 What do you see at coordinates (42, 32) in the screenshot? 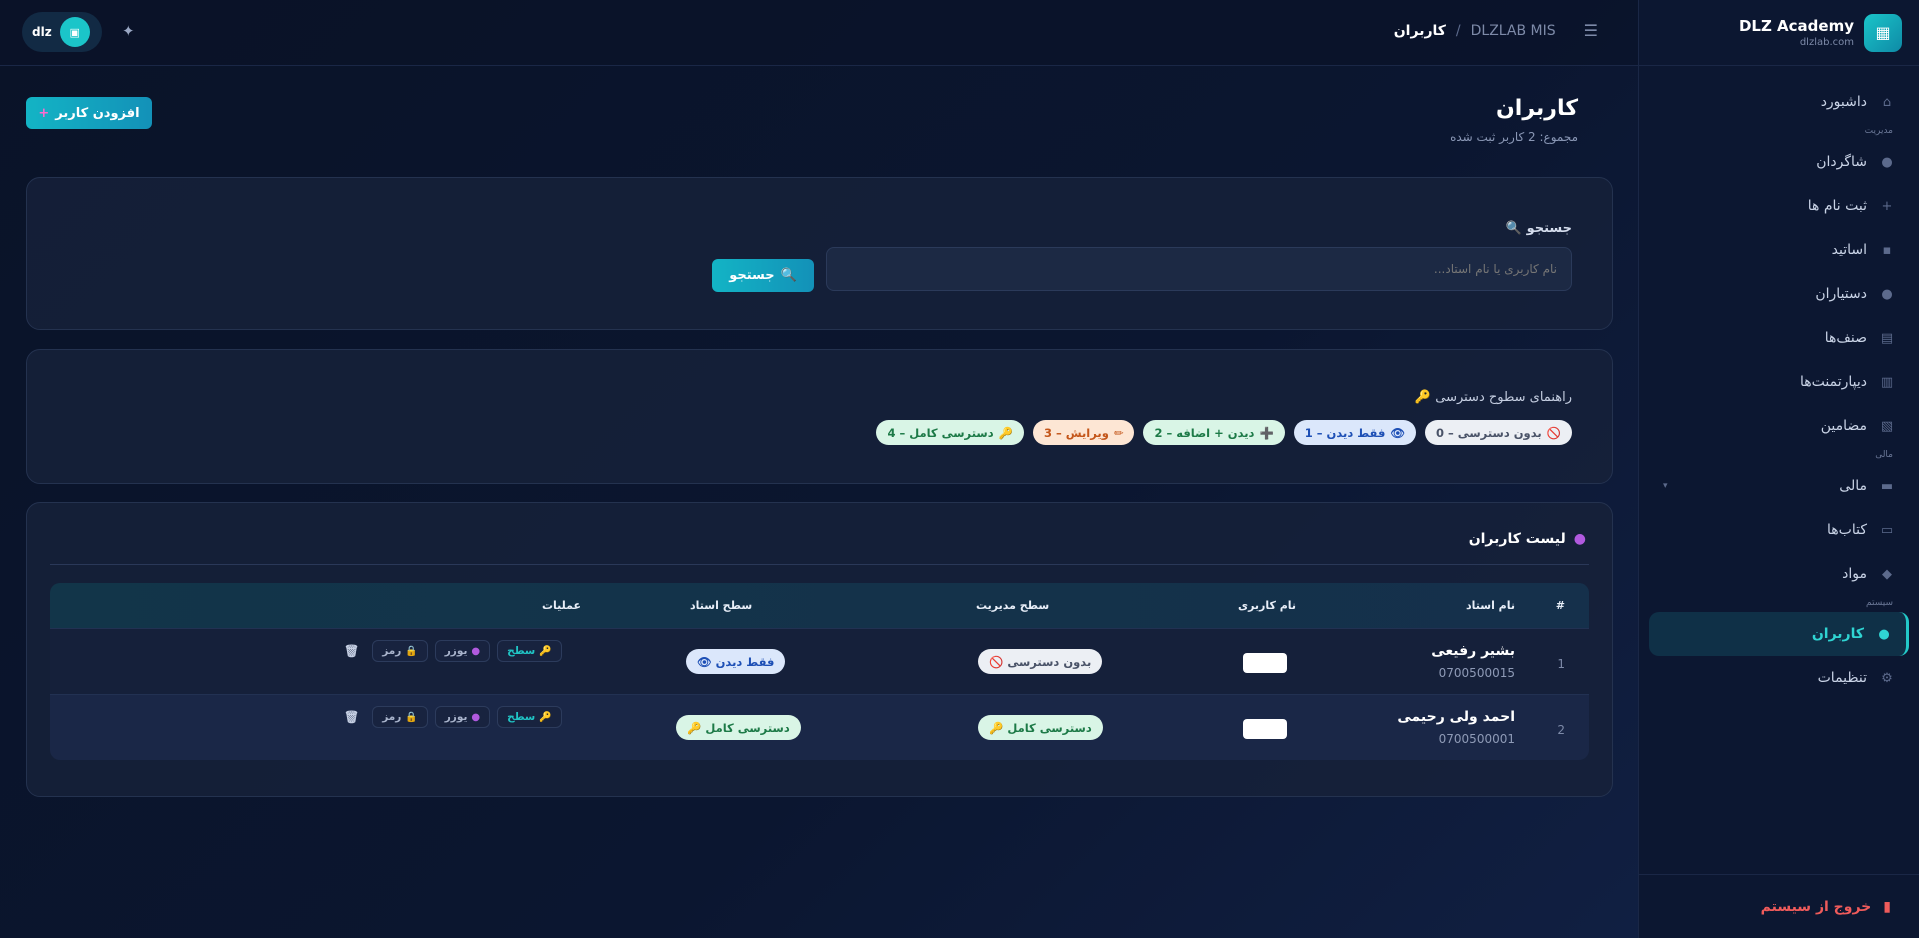
I see `user-short-name: dlz` at bounding box center [42, 32].